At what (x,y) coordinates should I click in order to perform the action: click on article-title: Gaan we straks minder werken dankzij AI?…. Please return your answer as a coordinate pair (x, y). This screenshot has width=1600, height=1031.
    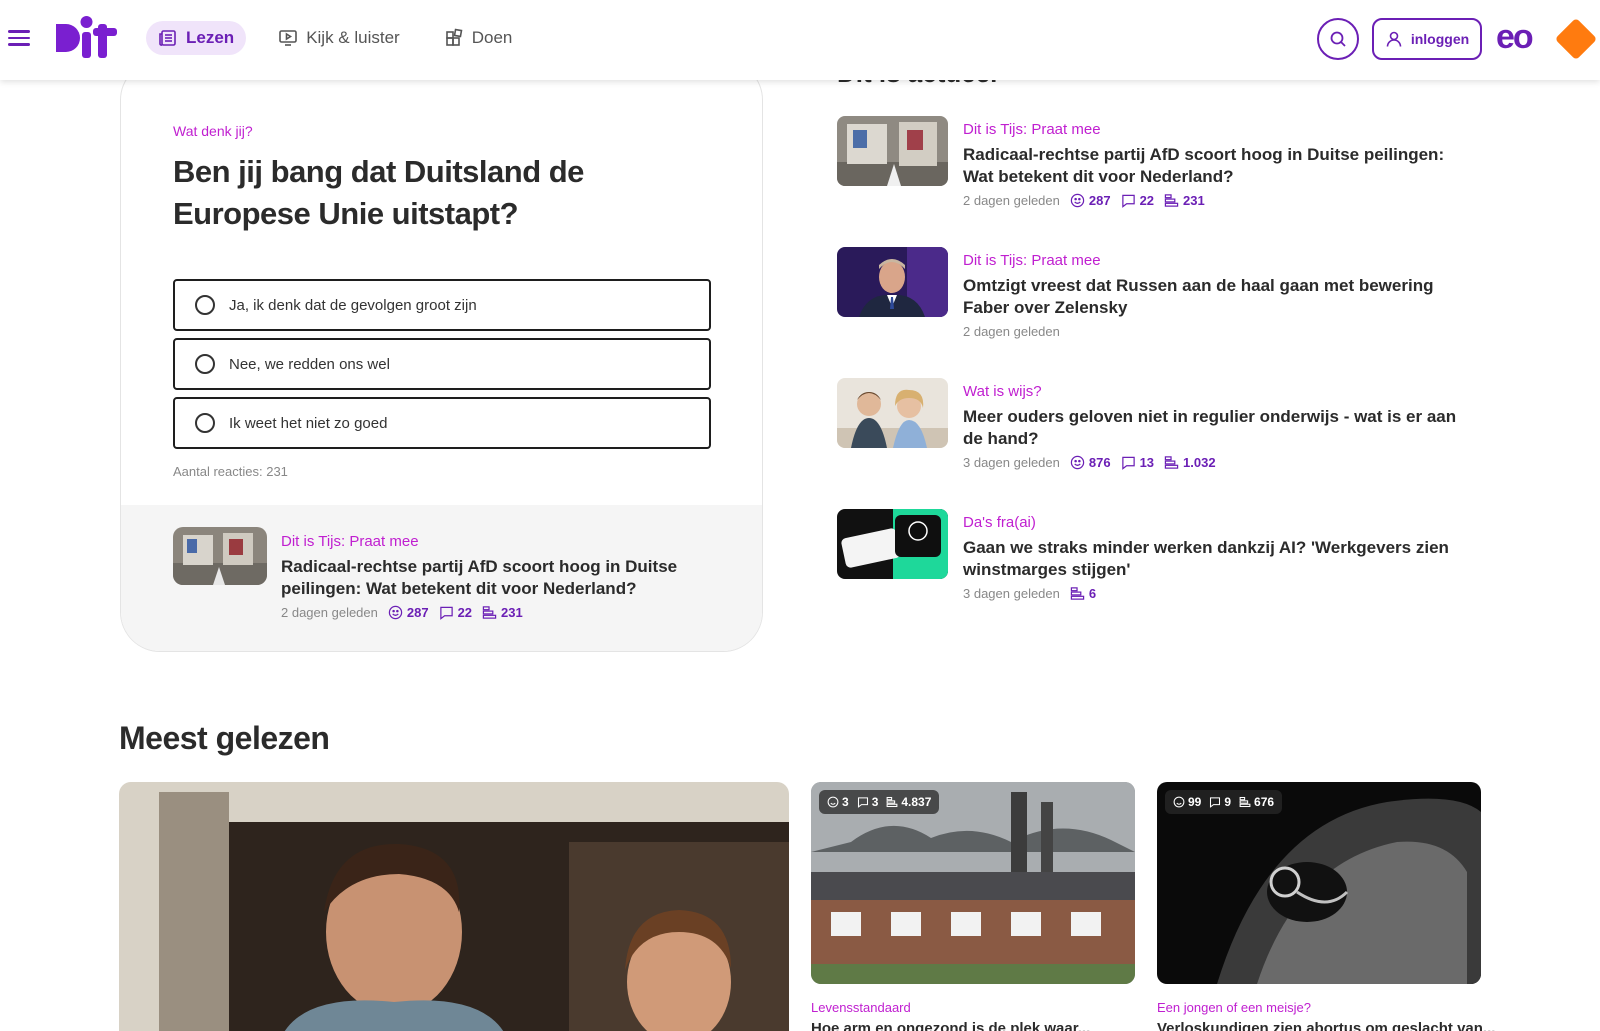
    Looking at the image, I should click on (1213, 559).